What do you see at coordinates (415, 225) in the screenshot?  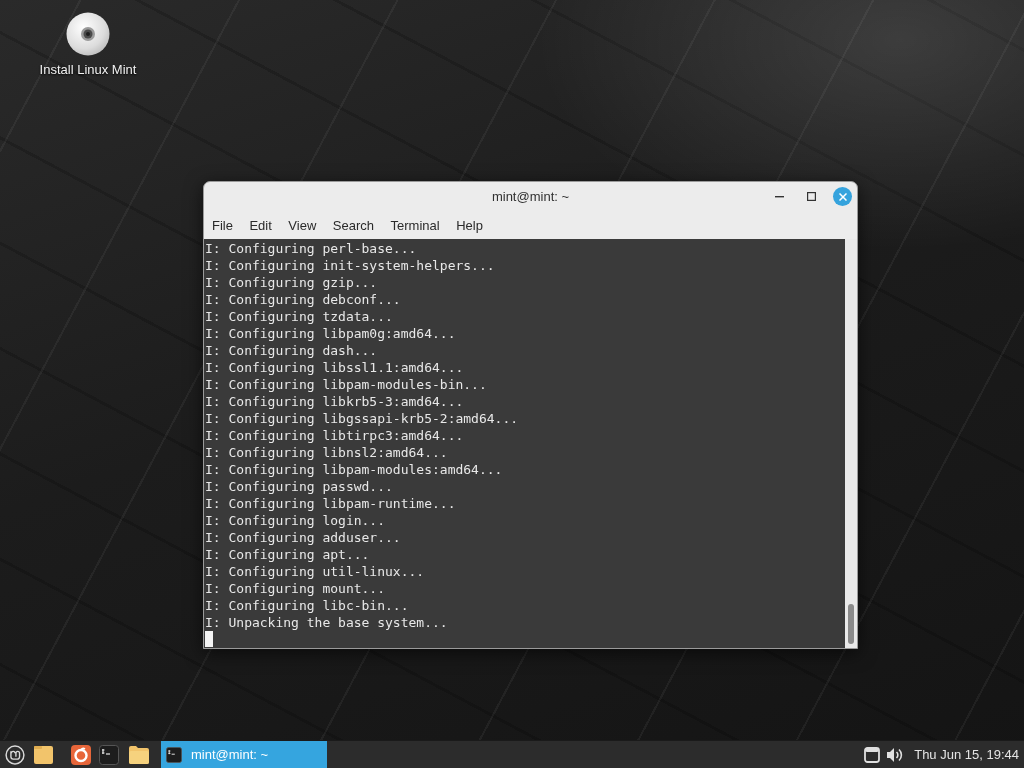 I see `menu-item: Terminal` at bounding box center [415, 225].